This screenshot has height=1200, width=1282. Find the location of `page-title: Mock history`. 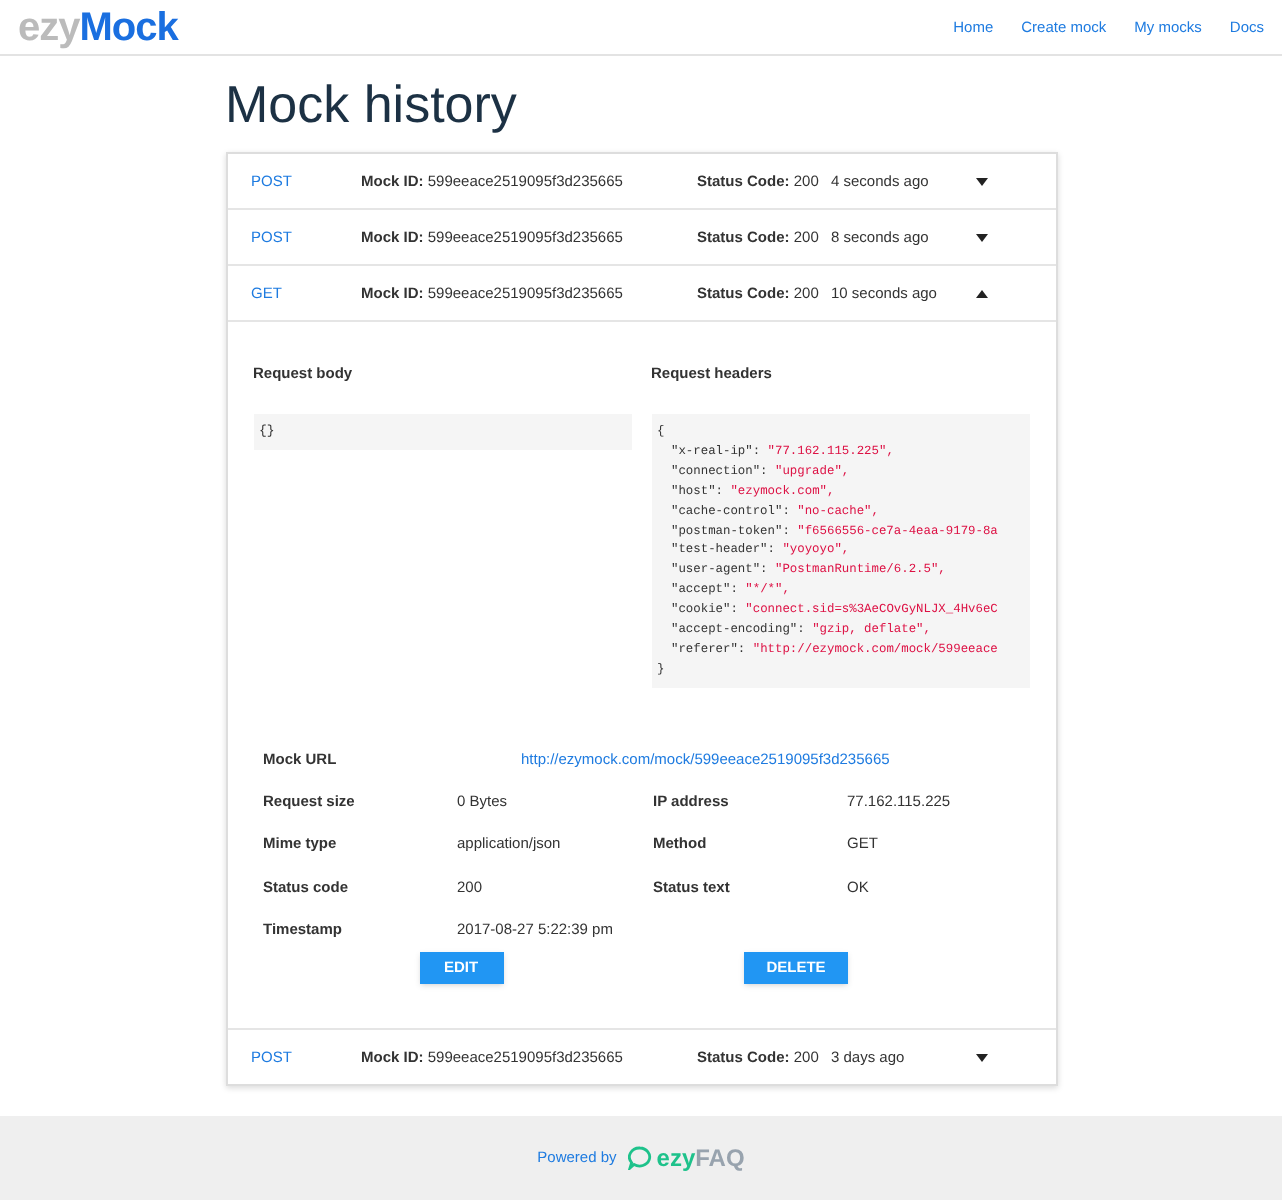

page-title: Mock history is located at coordinates (372, 104).